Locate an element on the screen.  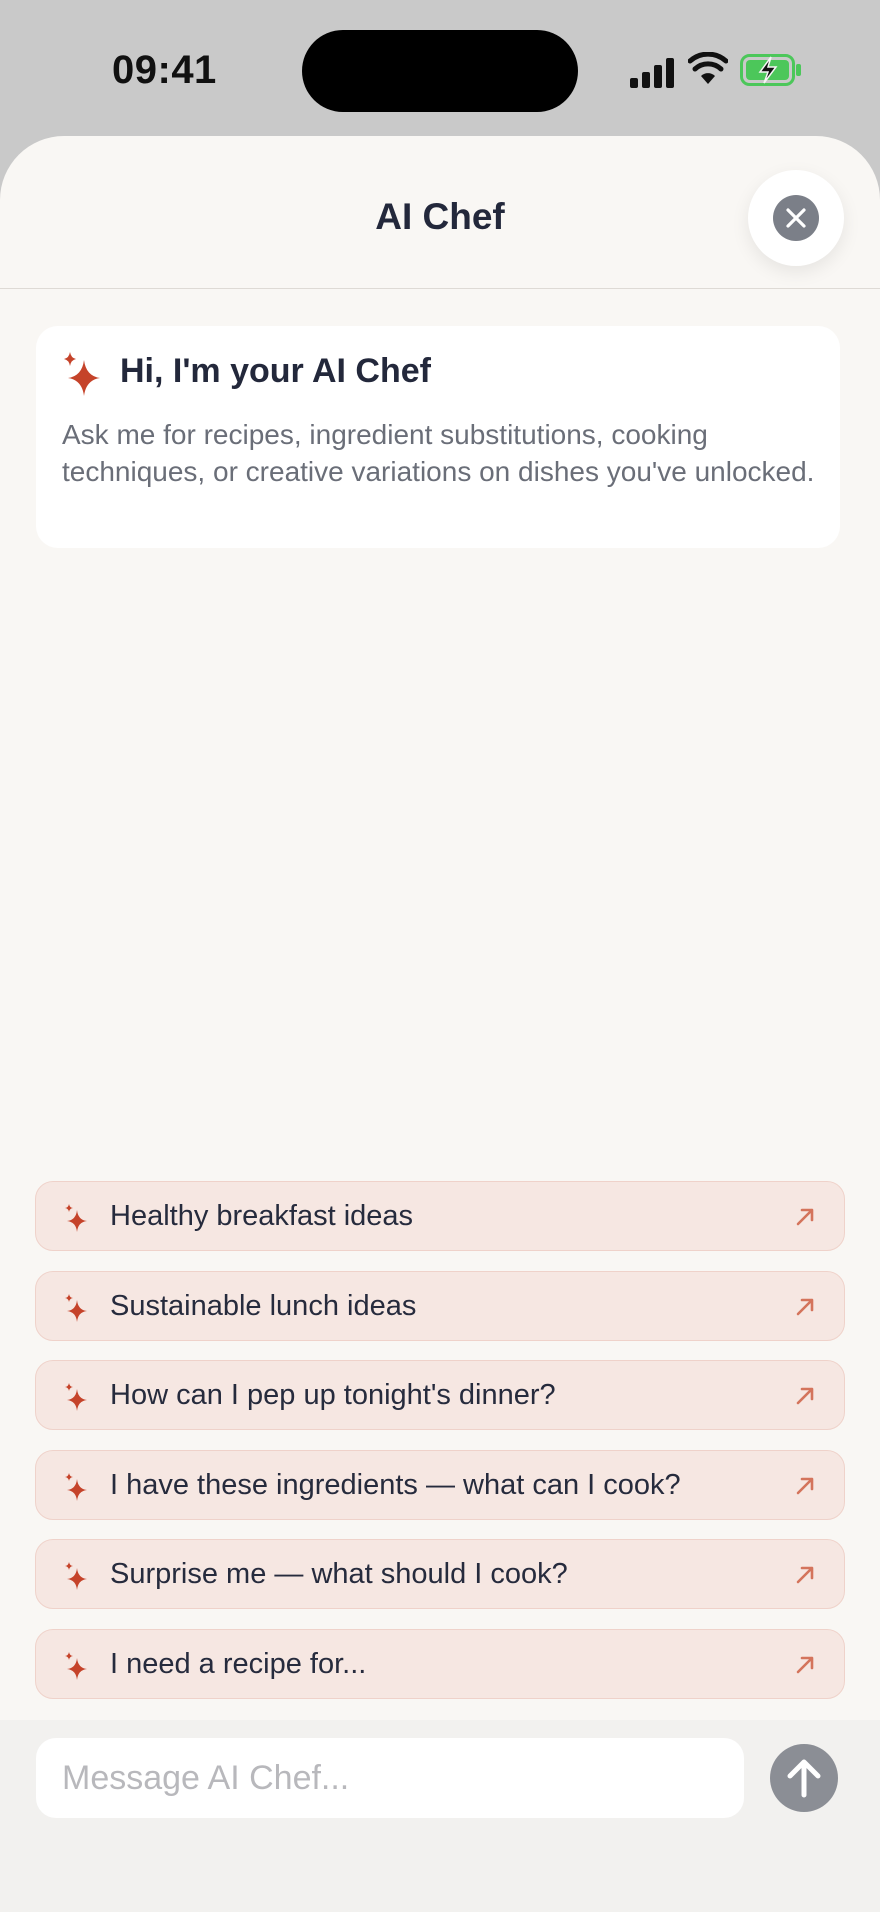
dynamic-island is located at coordinates (440, 71).